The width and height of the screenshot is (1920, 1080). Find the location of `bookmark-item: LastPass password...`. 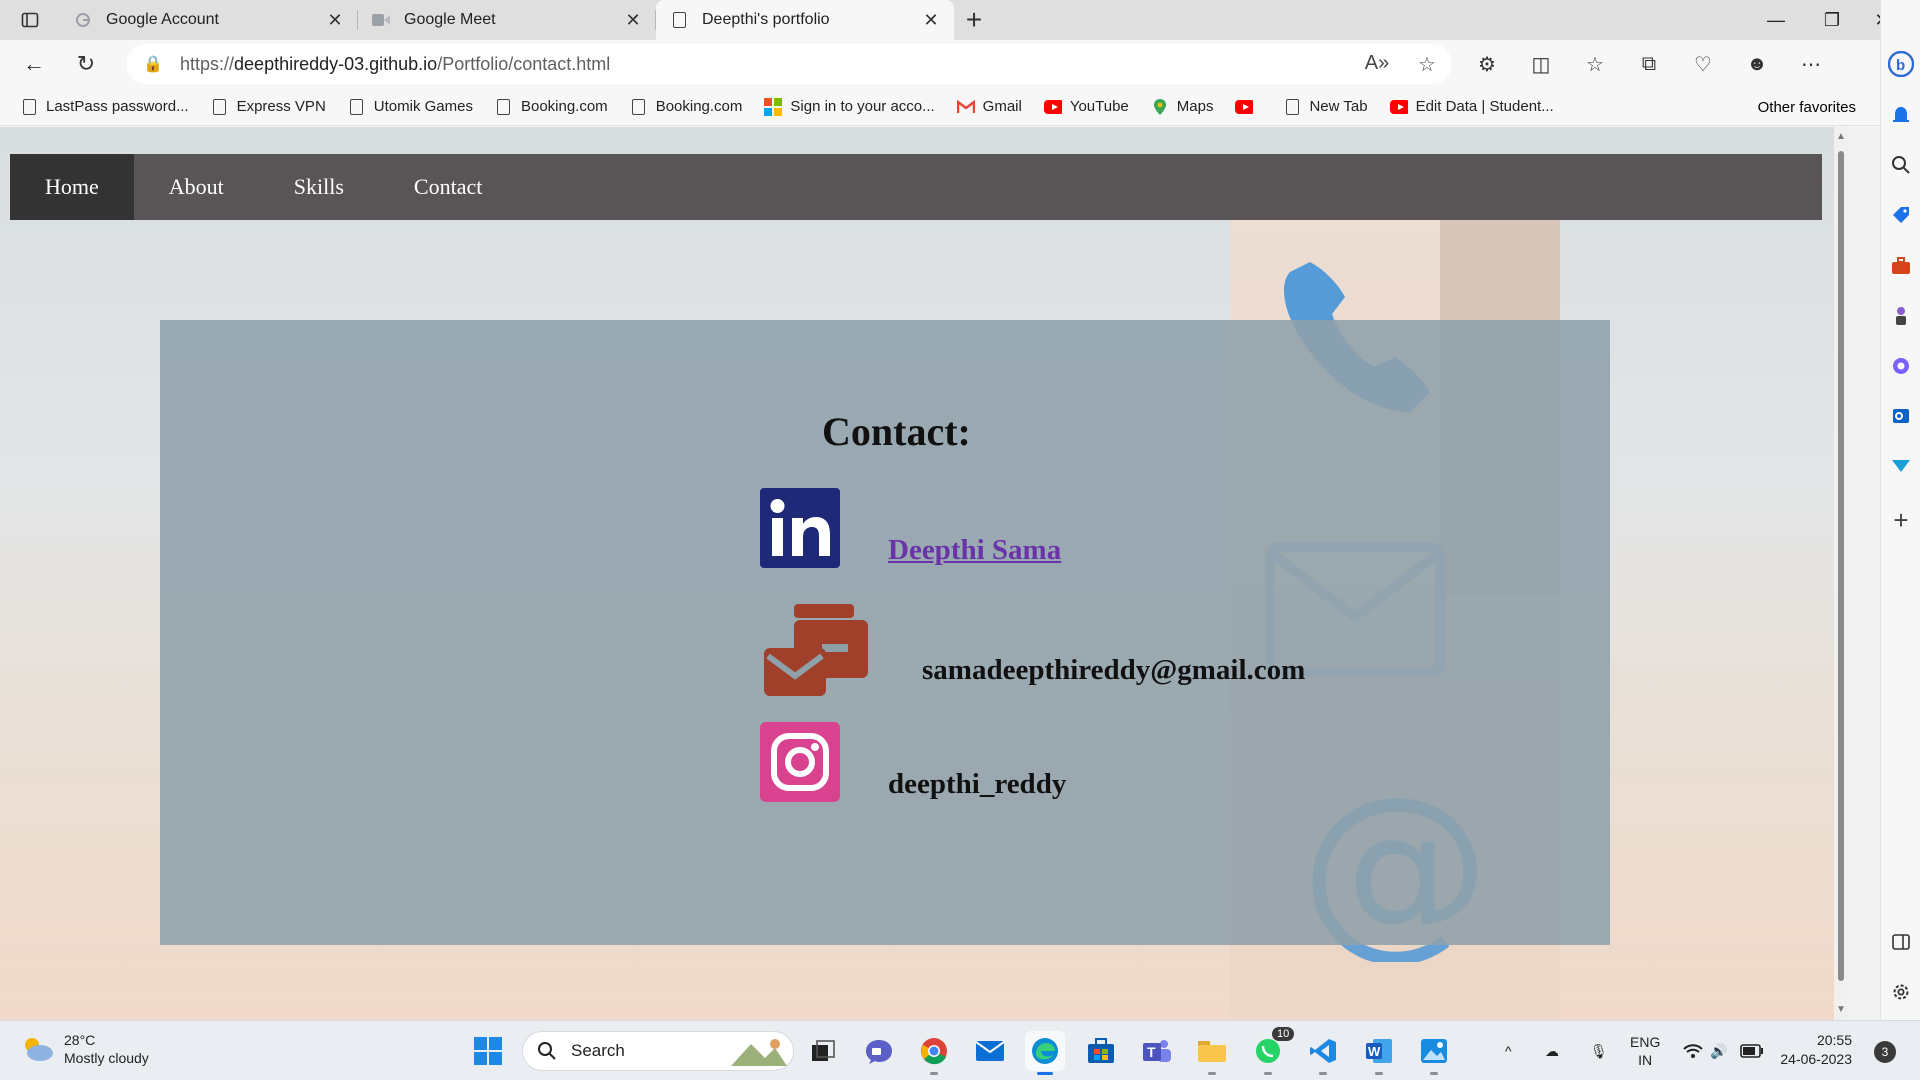

bookmark-item: LastPass password... is located at coordinates (104, 107).